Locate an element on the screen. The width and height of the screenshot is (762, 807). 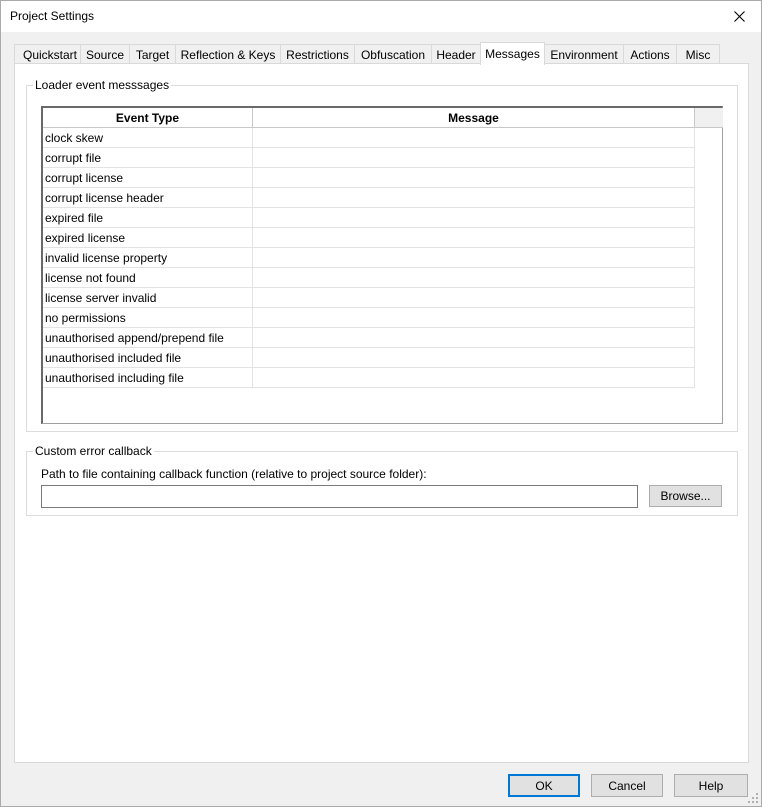
tab-header: Header is located at coordinates (456, 54).